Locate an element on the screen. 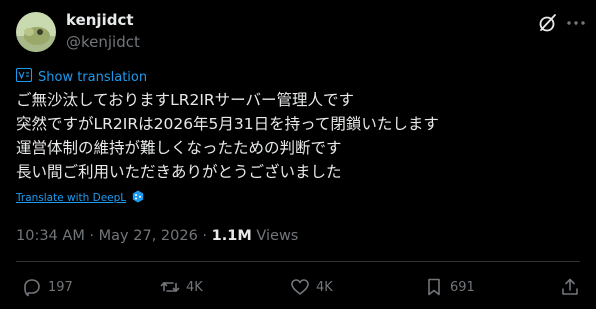 The image size is (596, 309). show-translation-label: Show translation is located at coordinates (93, 77).